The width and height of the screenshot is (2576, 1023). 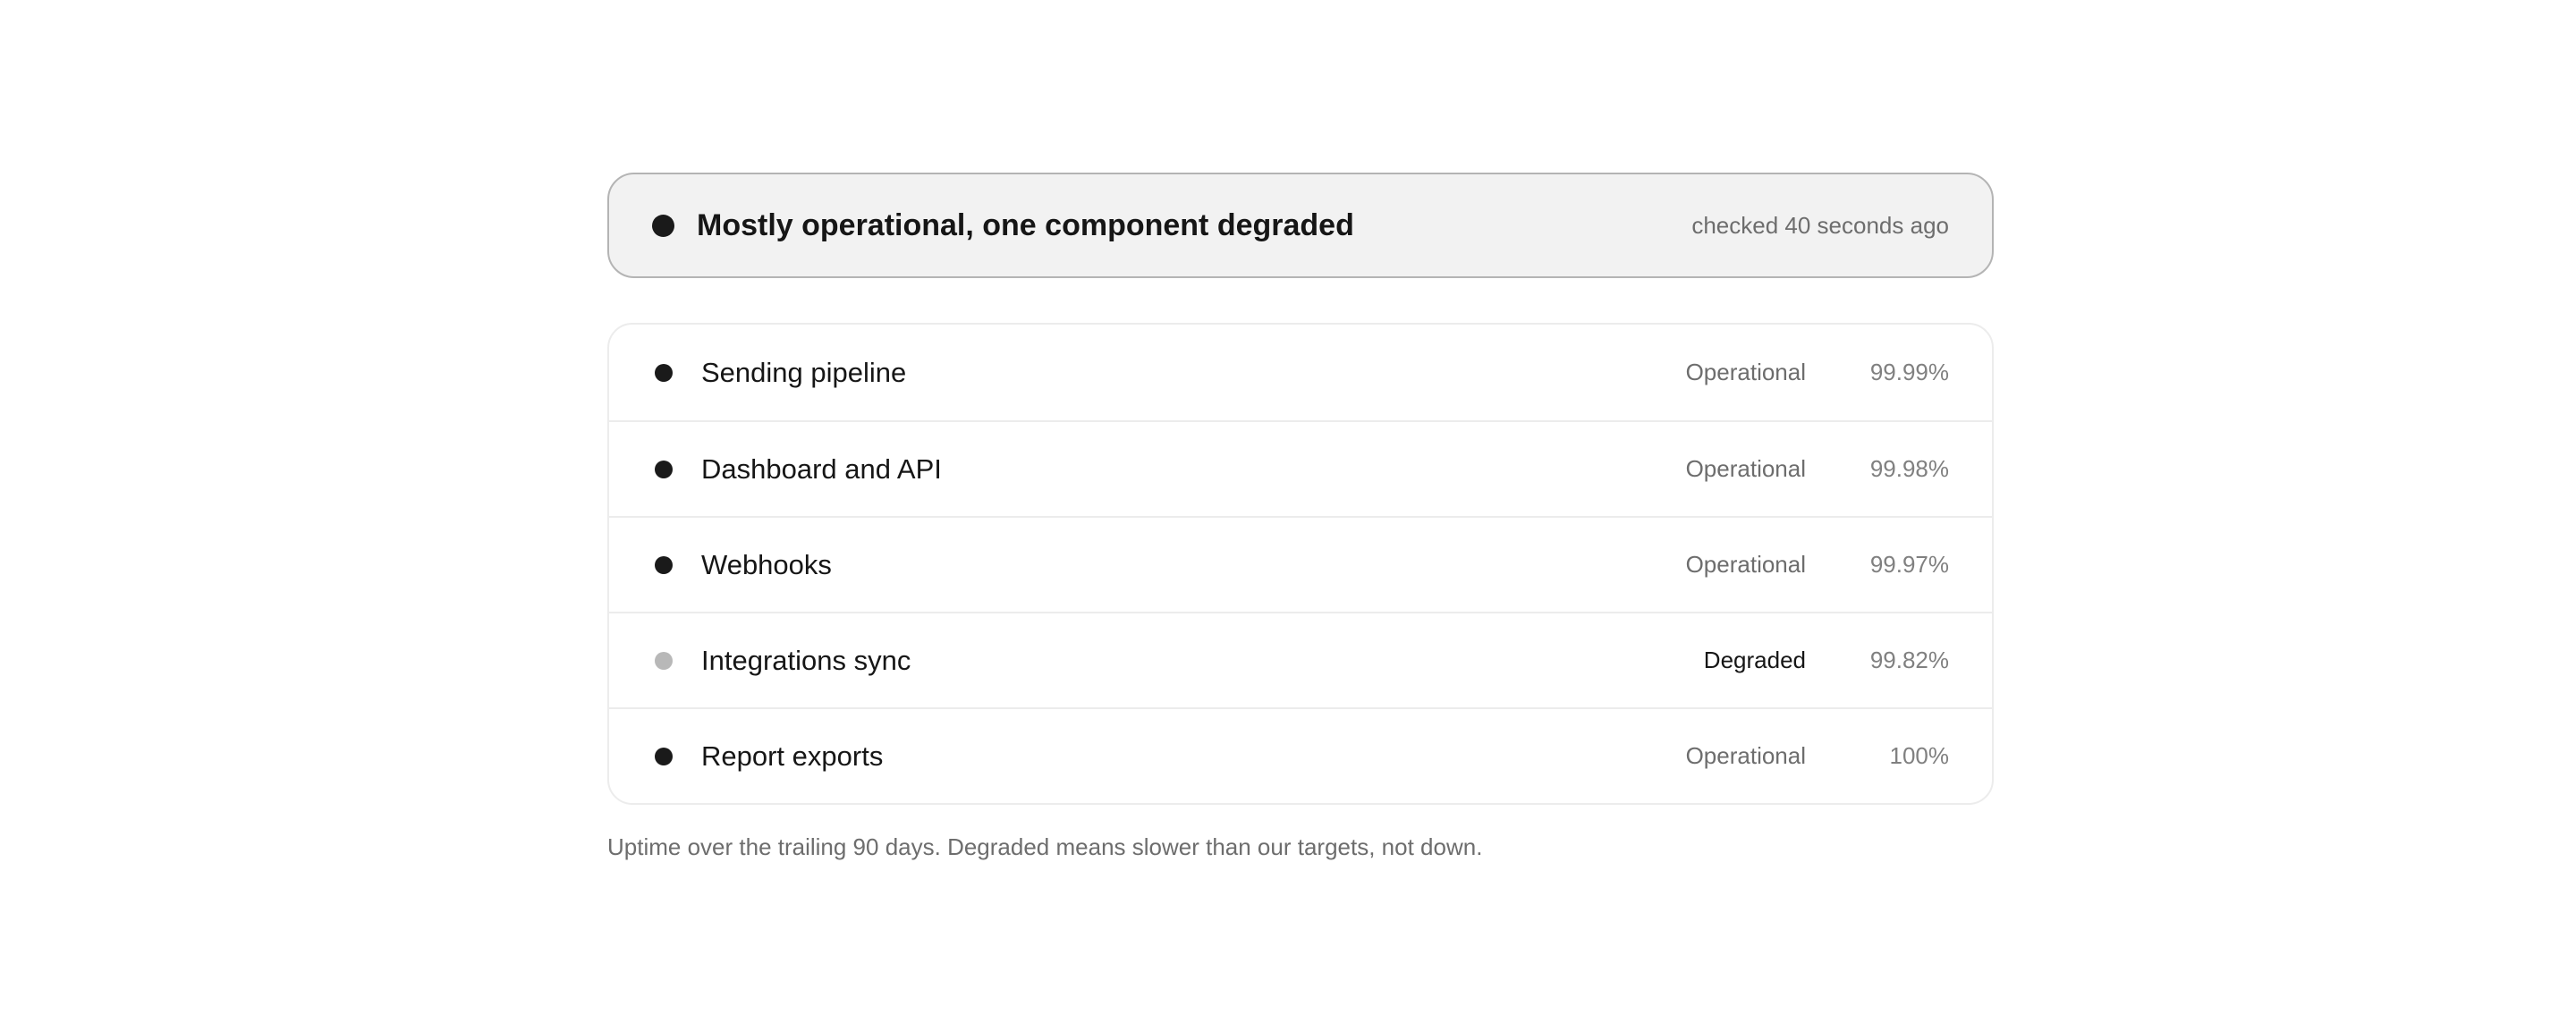 I want to click on component-uptime: 99.82%, so click(x=1909, y=660).